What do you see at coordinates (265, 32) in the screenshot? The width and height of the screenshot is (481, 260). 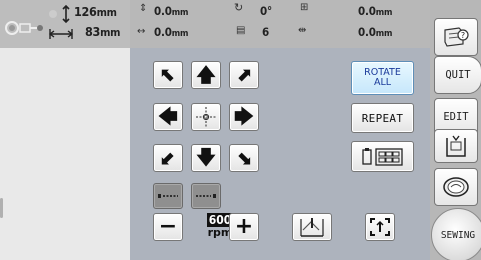 I see `color-count-value: 6` at bounding box center [265, 32].